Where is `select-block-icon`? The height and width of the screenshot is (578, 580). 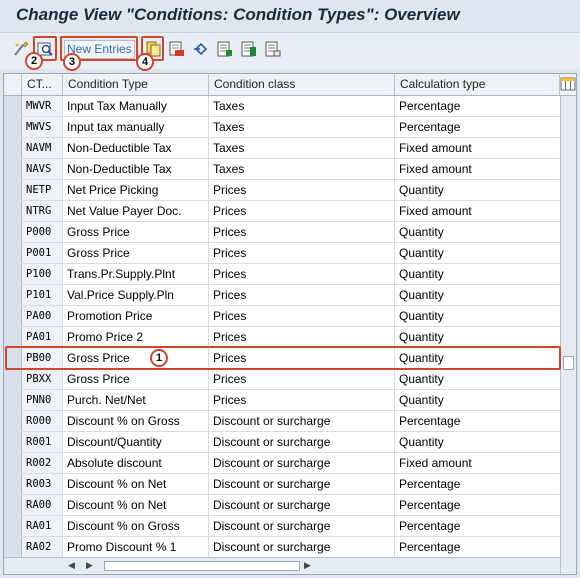 select-block-icon is located at coordinates (249, 49).